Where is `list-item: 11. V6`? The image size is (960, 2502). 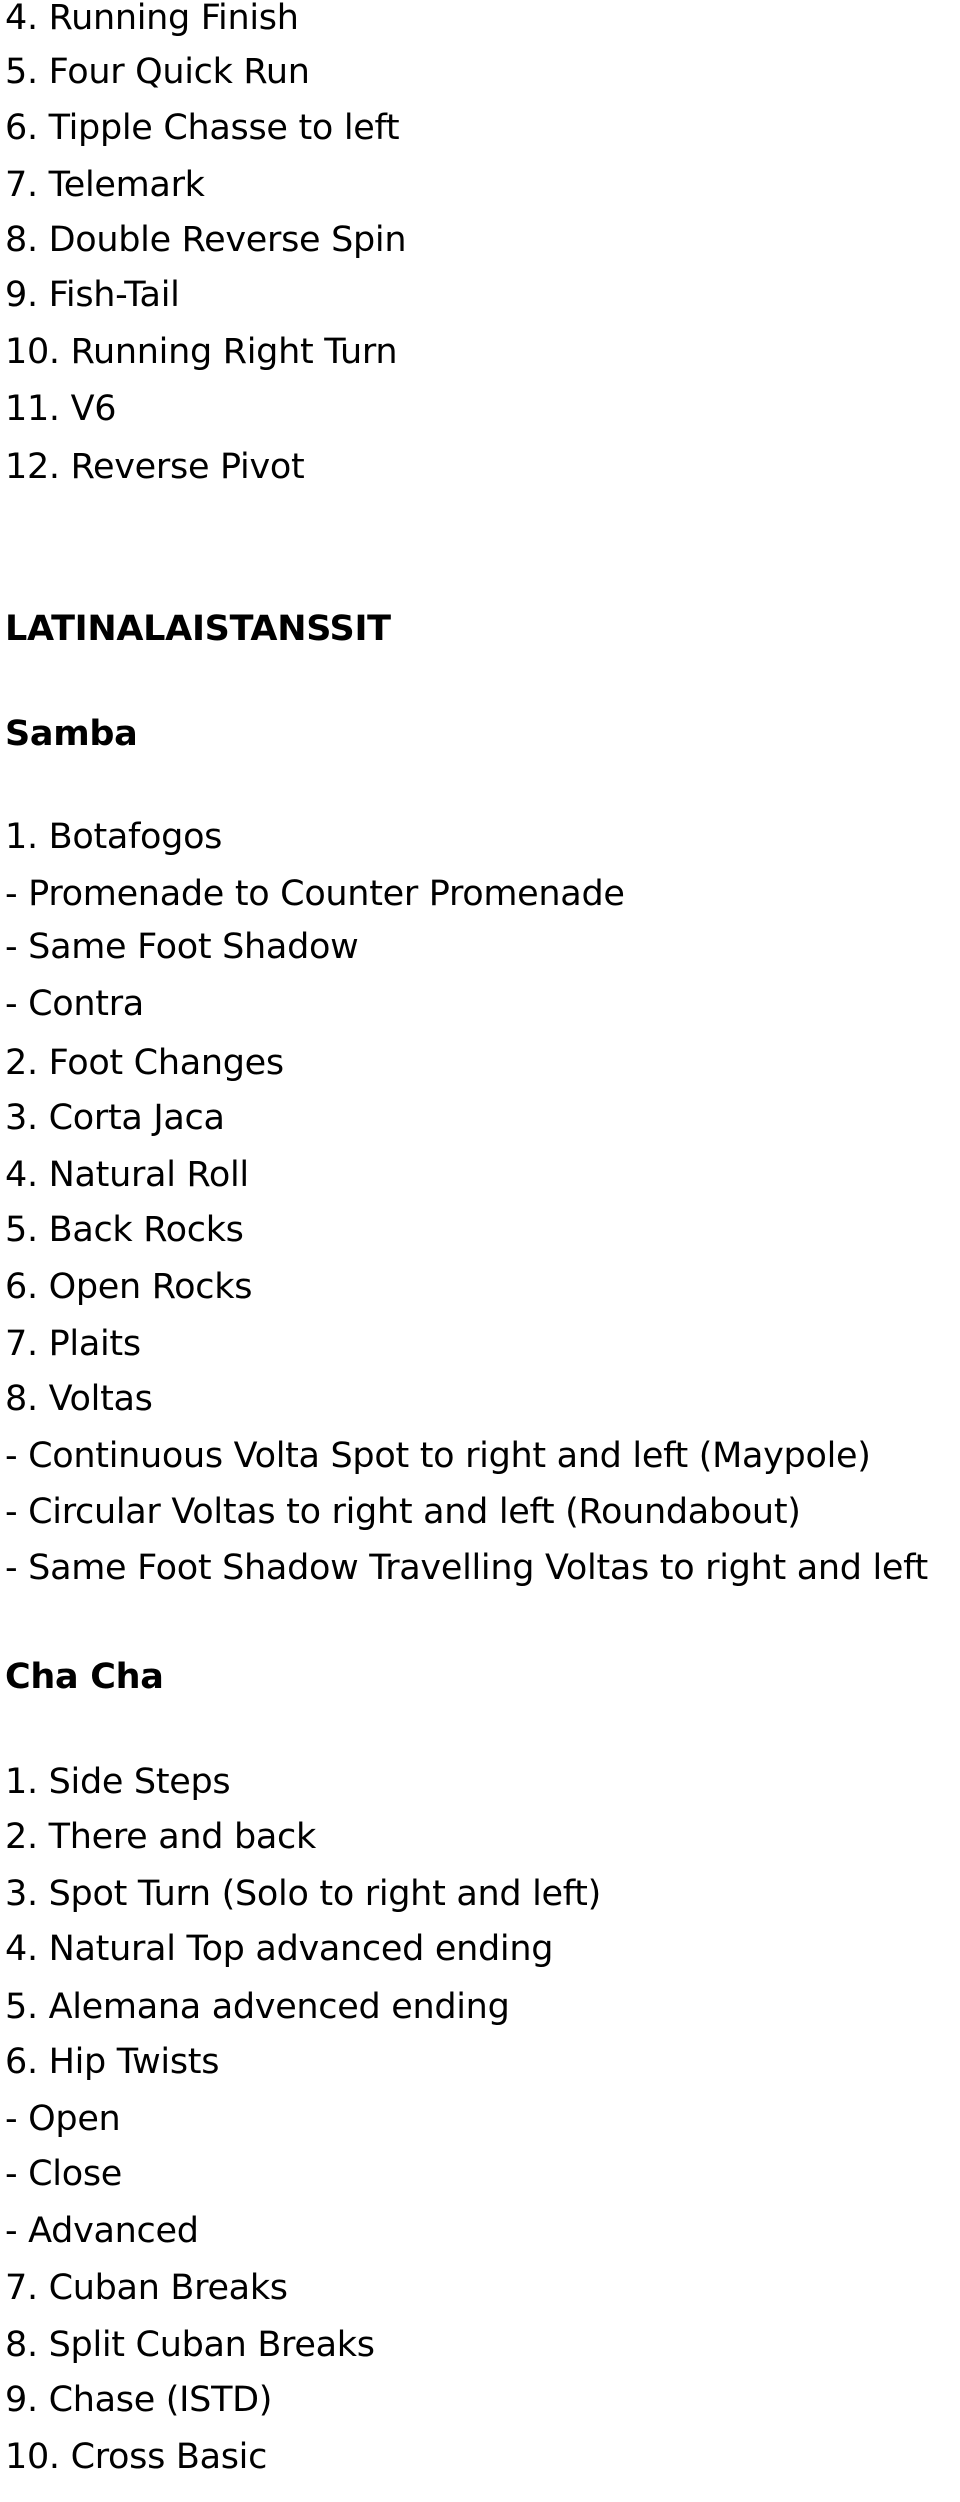 list-item: 11. V6 is located at coordinates (61, 409).